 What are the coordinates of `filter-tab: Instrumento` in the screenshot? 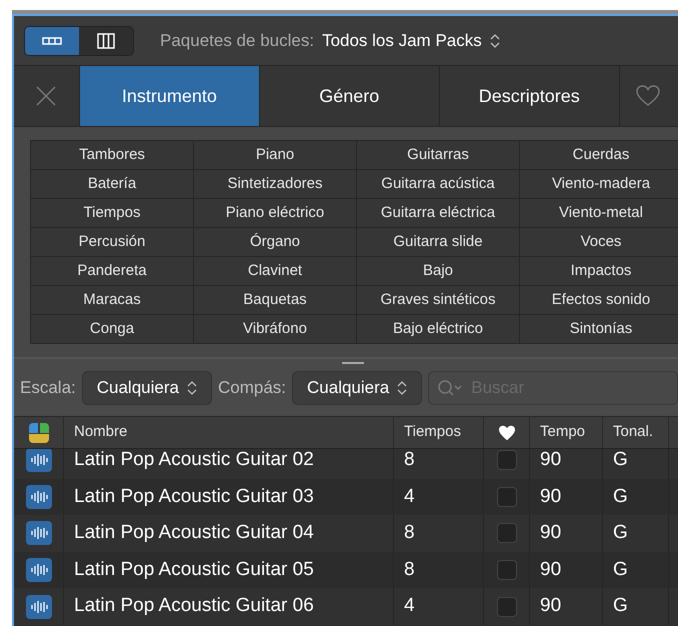 It's located at (168, 96).